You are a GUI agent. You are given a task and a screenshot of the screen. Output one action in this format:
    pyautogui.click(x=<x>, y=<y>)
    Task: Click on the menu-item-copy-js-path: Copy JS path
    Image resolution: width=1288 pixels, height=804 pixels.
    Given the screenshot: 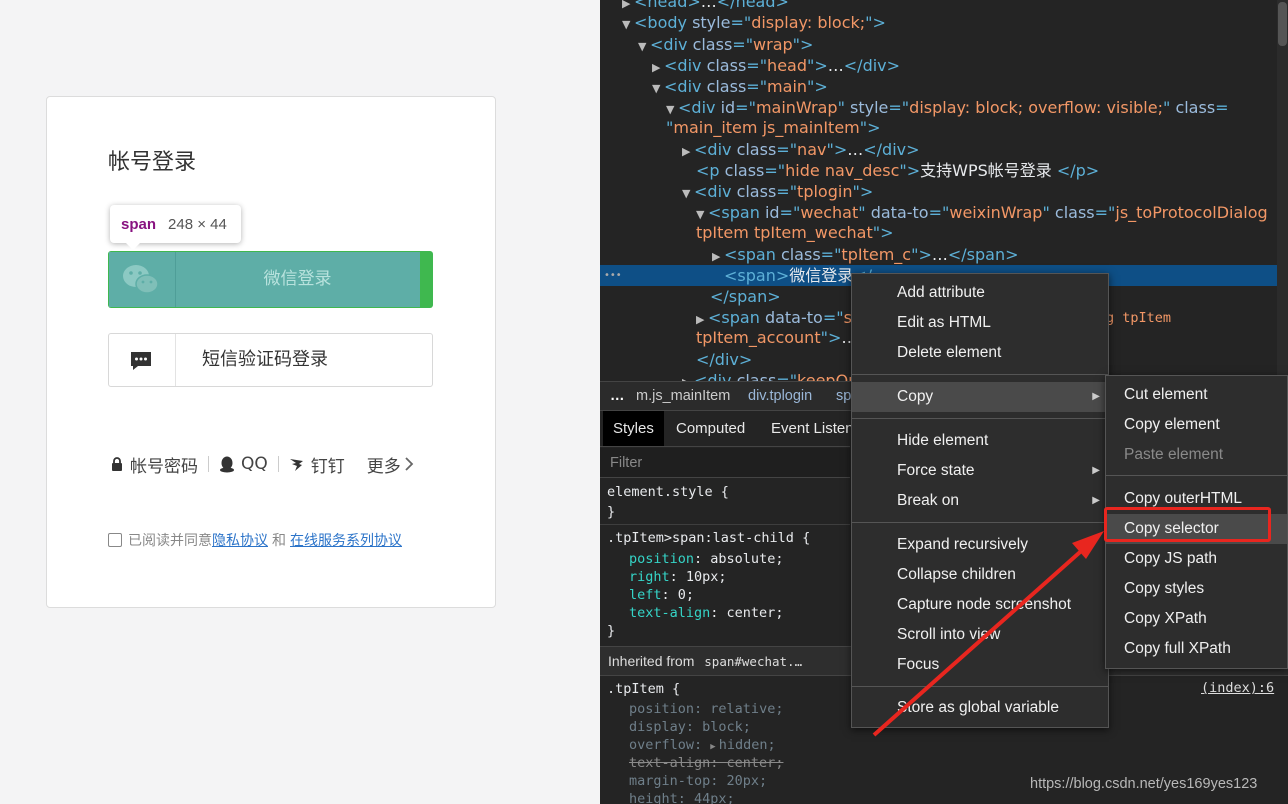 What is the action you would take?
    pyautogui.click(x=1196, y=559)
    